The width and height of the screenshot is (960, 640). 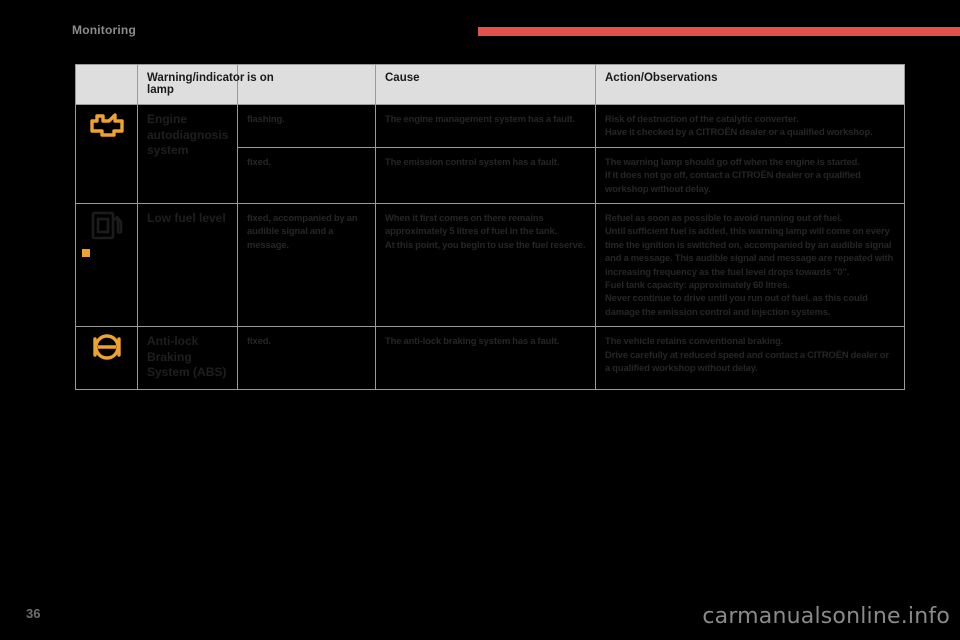 What do you see at coordinates (187, 358) in the screenshot?
I see `lamp-name-cell: Anti-lock Braking System (ABS)` at bounding box center [187, 358].